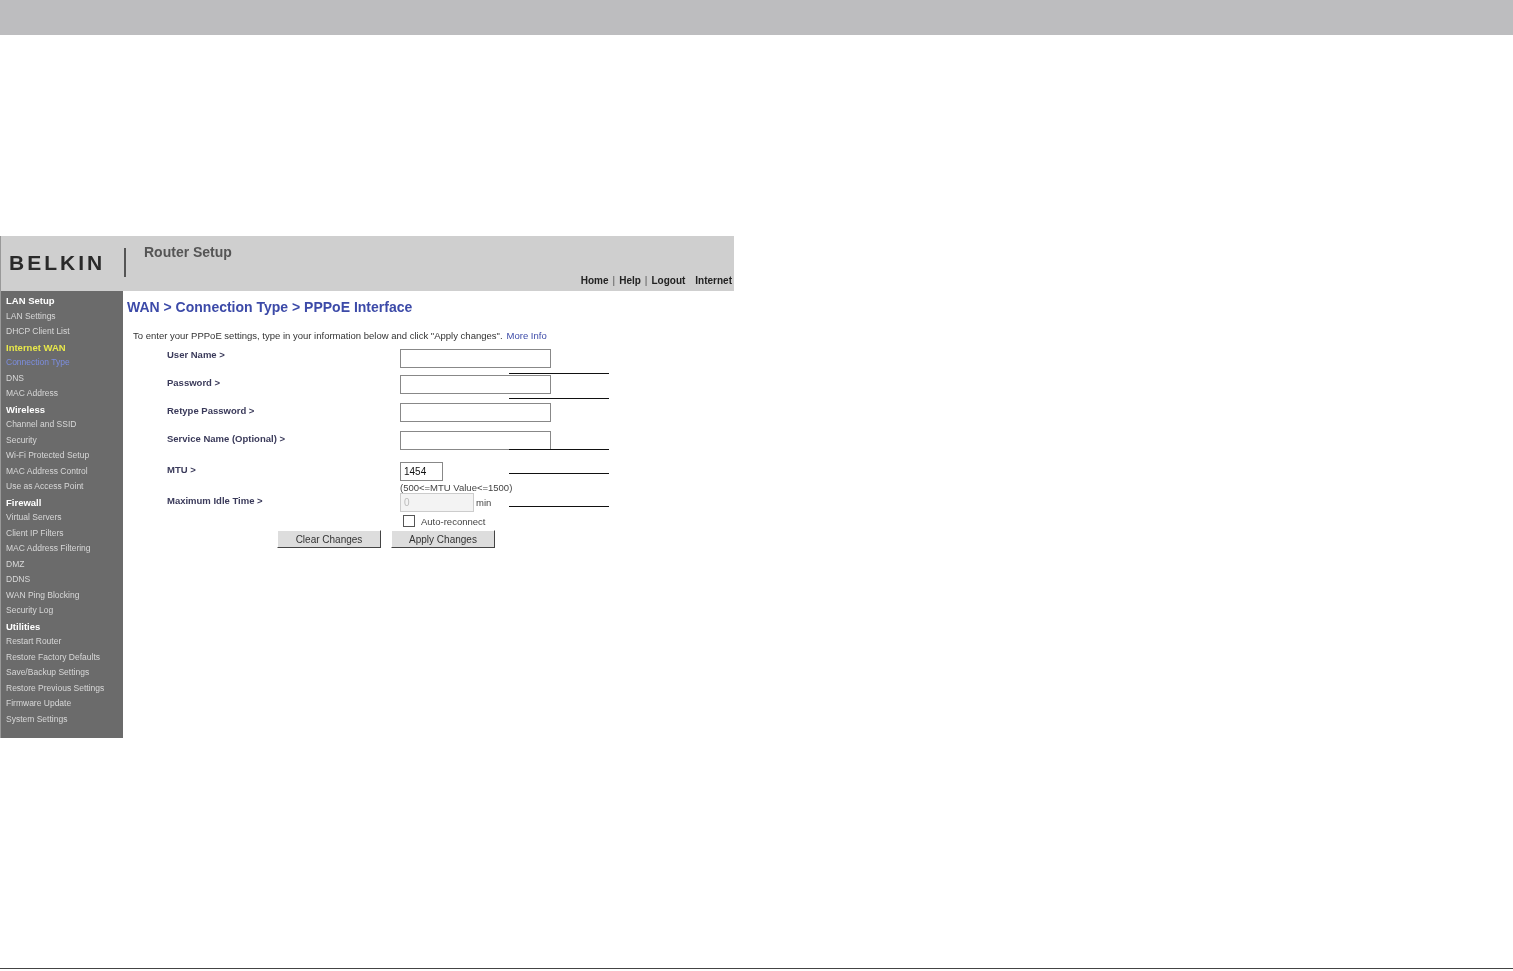 The height and width of the screenshot is (971, 1513). I want to click on sidebar-item: LAN Settings, so click(64, 316).